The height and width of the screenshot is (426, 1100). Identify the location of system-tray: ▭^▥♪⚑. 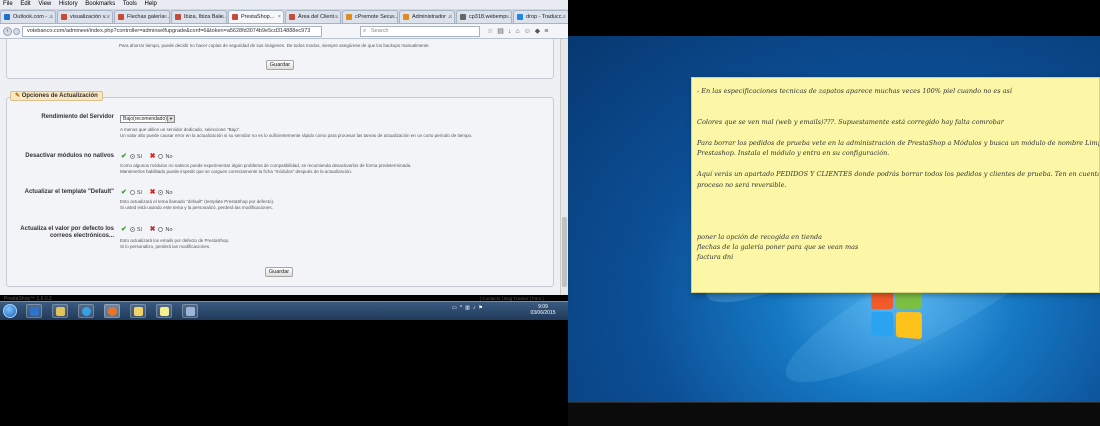
(469, 308).